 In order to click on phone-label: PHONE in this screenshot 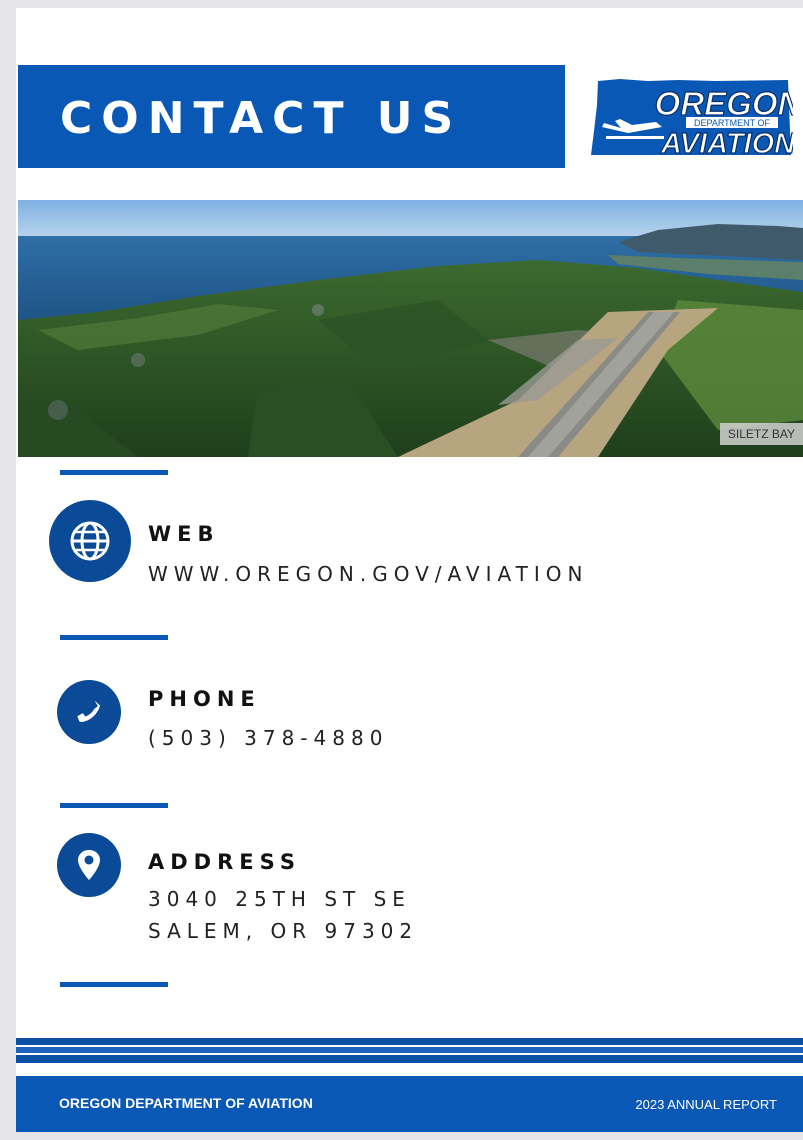, I will do `click(204, 699)`.